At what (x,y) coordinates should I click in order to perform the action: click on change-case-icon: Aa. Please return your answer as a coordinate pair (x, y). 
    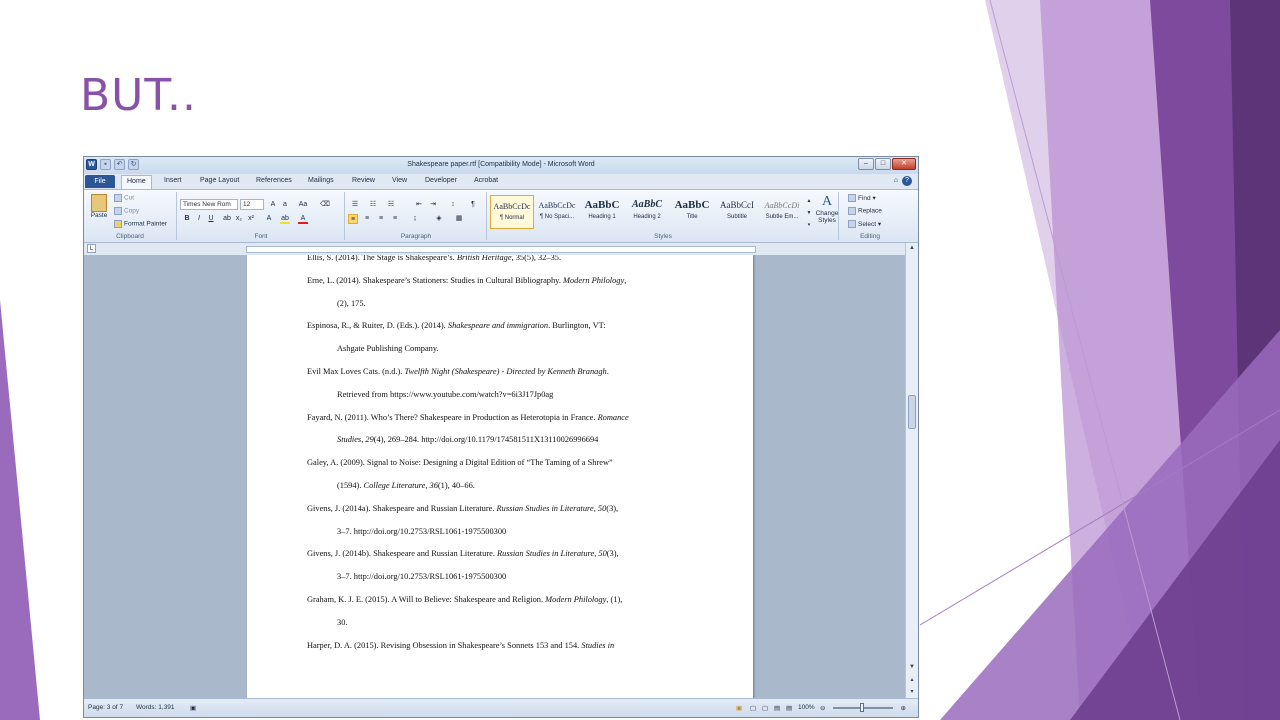
    Looking at the image, I should click on (303, 205).